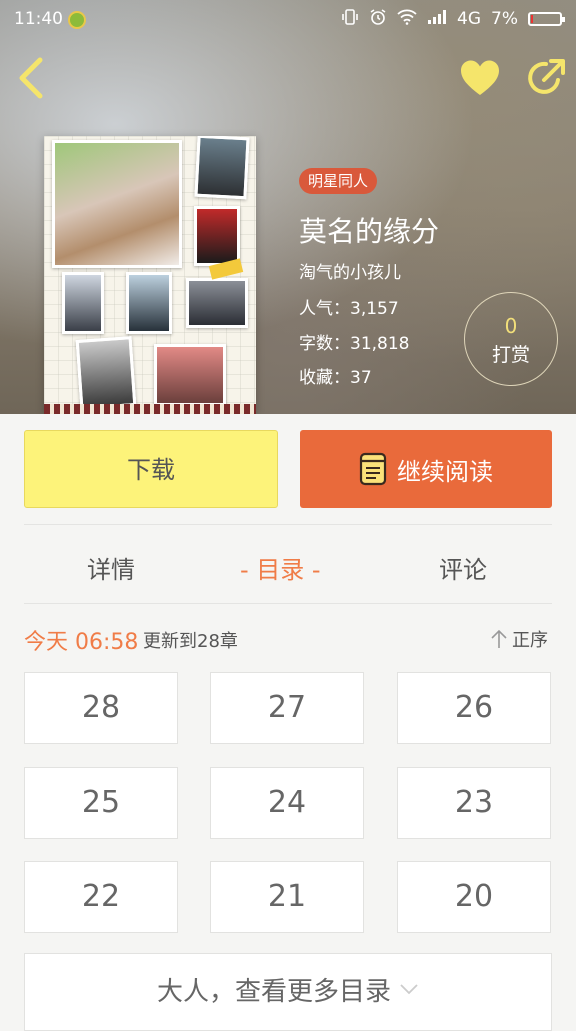  I want to click on sort-order-label: 正序, so click(530, 640).